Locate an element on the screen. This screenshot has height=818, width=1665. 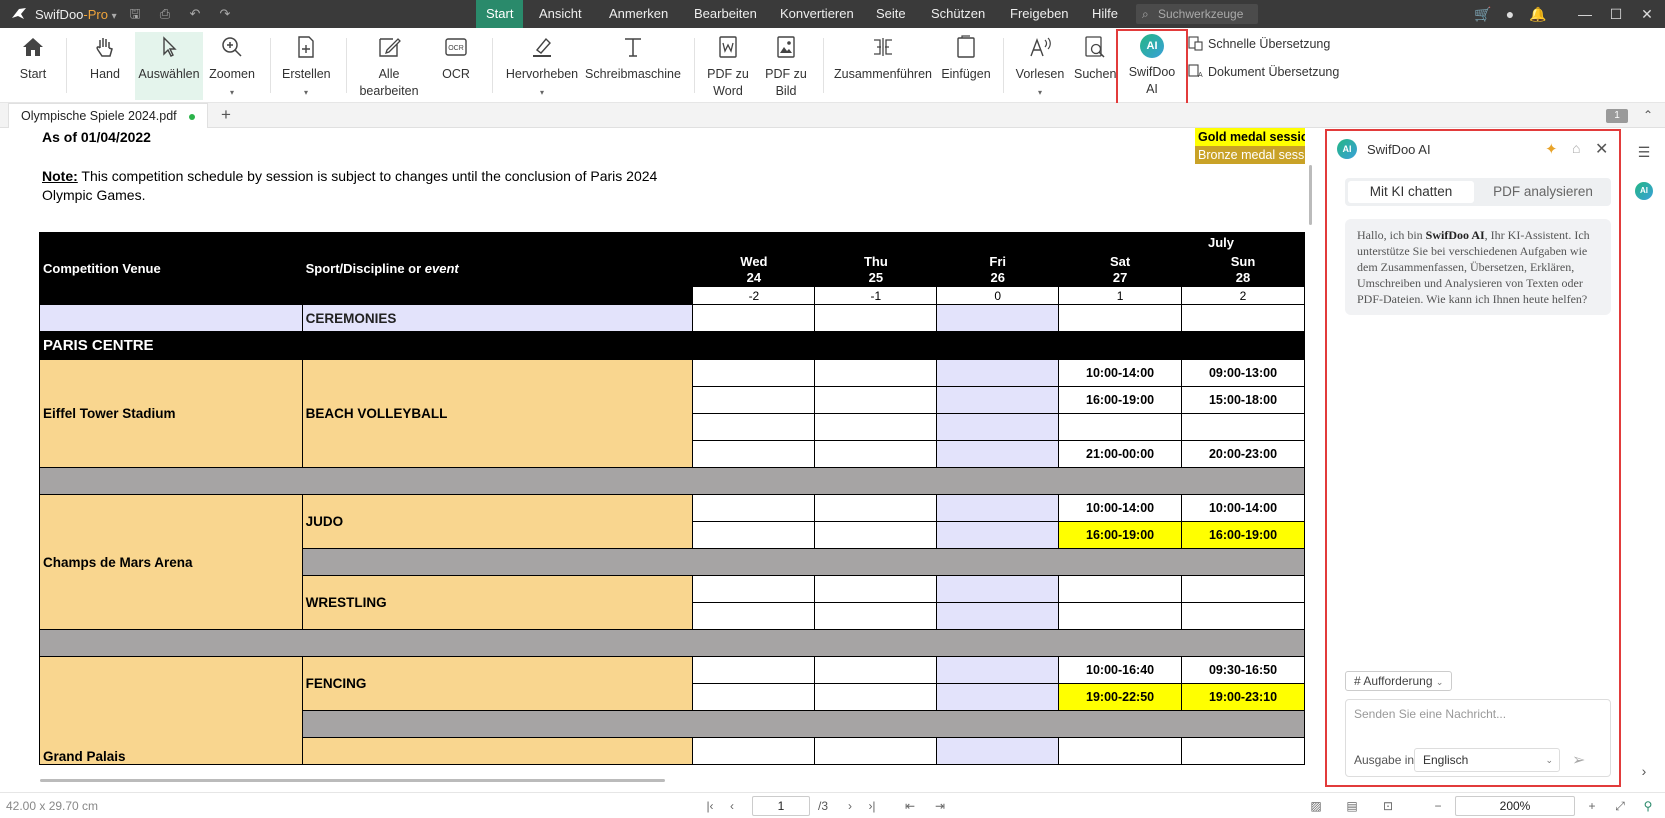
fit-page-icon: ⊡ is located at coordinates (1388, 806).